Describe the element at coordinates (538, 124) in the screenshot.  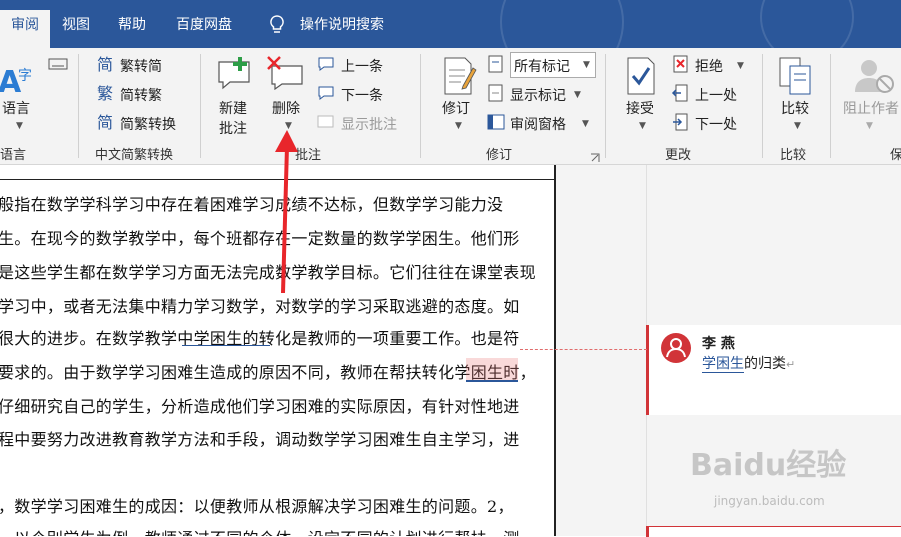
I see `reviewing-pane-button: 审阅窗格` at that location.